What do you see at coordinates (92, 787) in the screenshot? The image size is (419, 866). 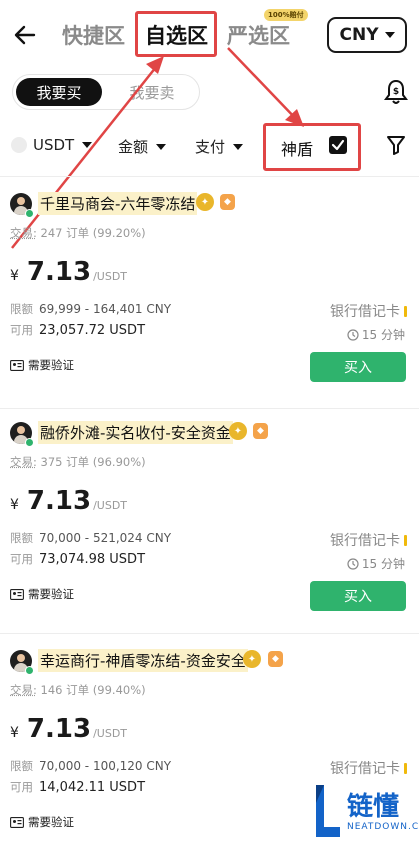 I see `available-value: 14,042.11 USDT` at bounding box center [92, 787].